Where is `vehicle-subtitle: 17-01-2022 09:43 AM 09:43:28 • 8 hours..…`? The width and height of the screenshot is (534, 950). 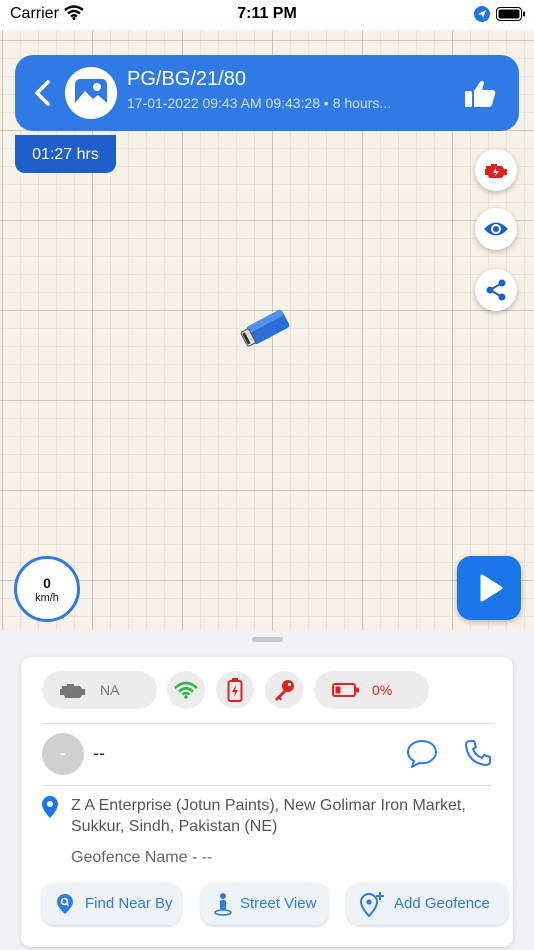 vehicle-subtitle: 17-01-2022 09:43 AM 09:43:28 • 8 hours..… is located at coordinates (259, 103).